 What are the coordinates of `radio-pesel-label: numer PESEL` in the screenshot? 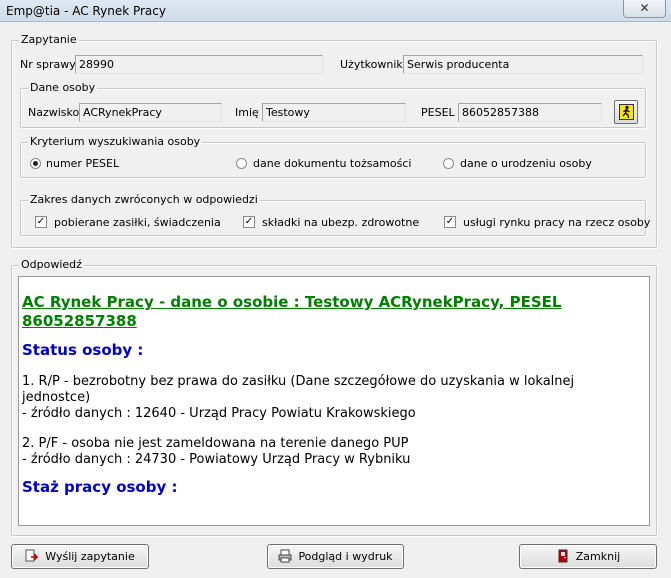 It's located at (83, 163).